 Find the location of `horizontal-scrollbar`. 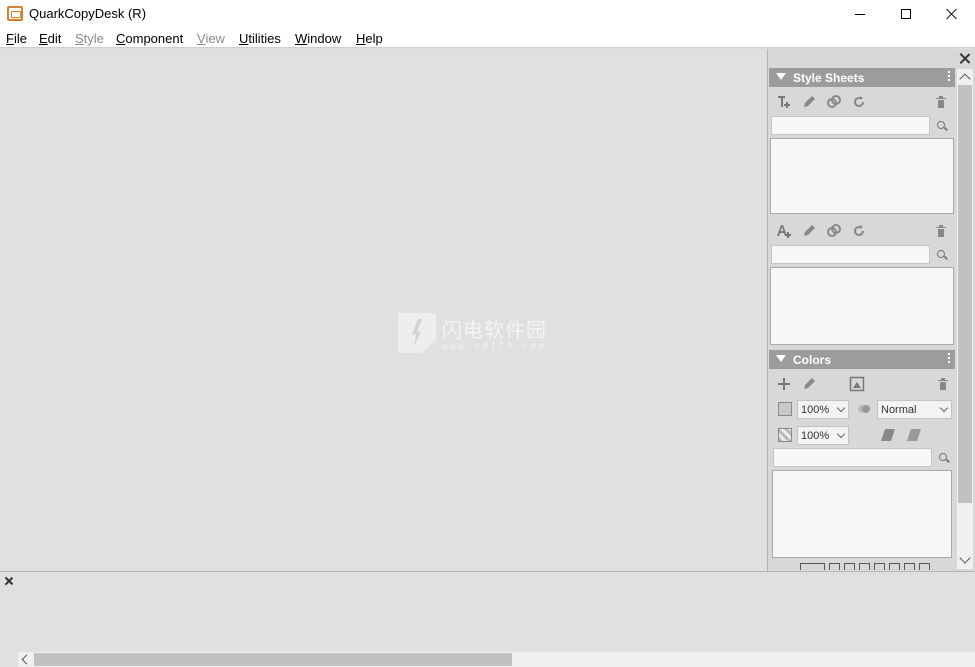

horizontal-scrollbar is located at coordinates (496, 659).